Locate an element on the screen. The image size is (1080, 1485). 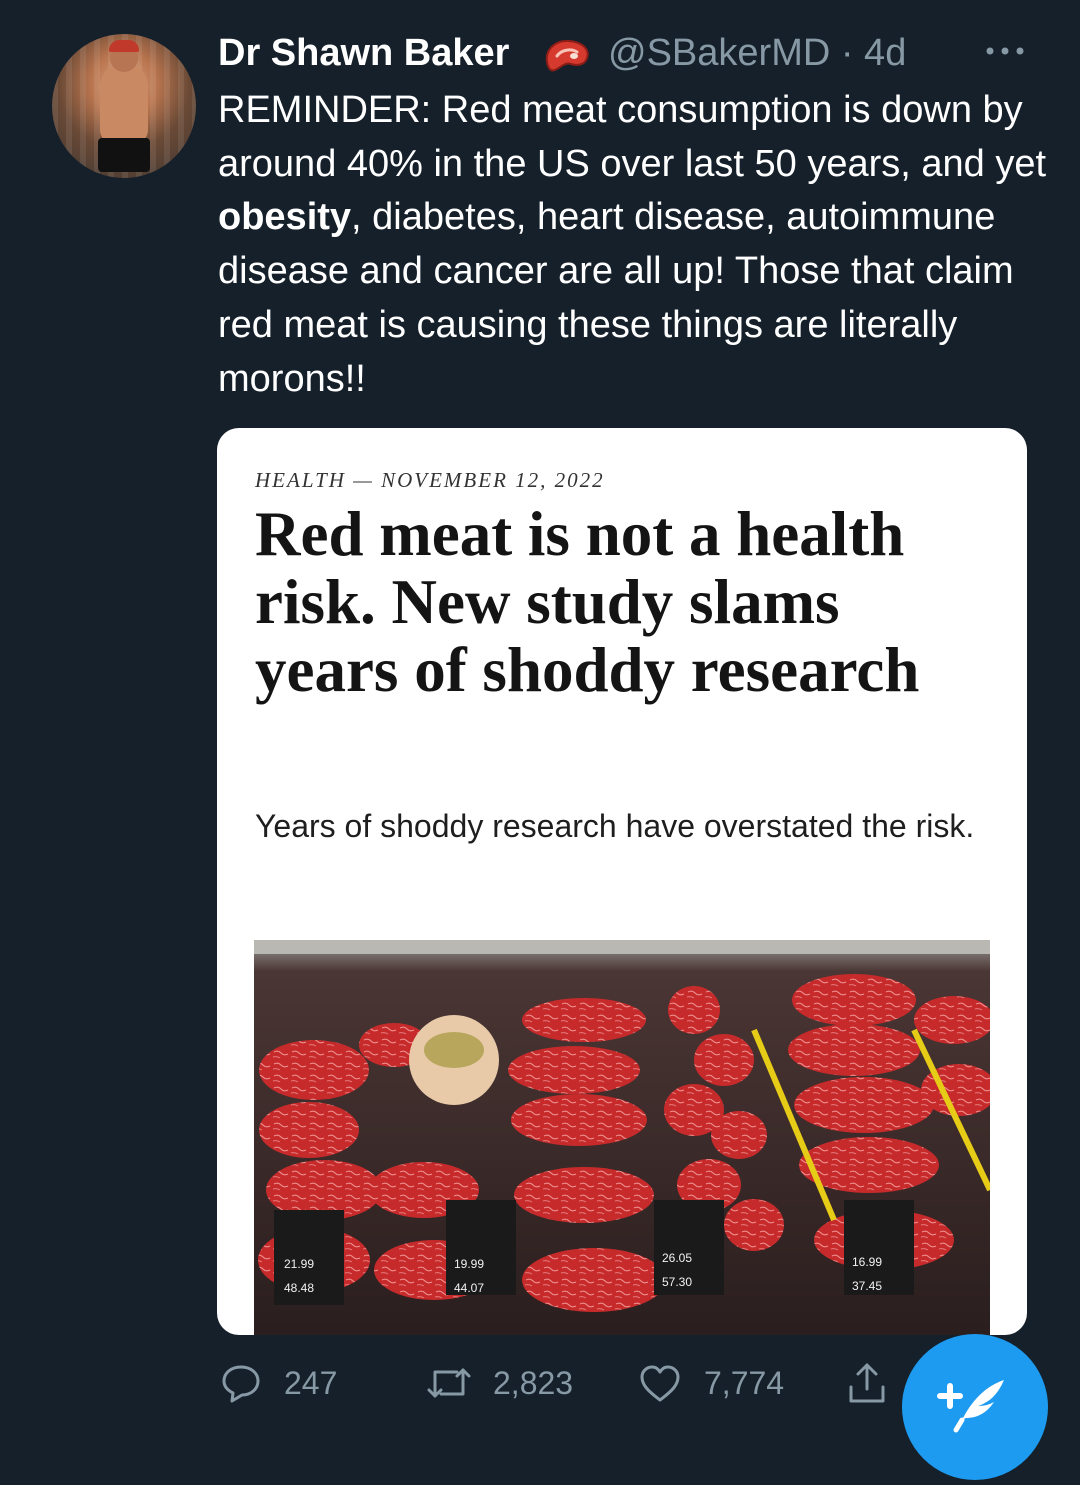
avatar-figure is located at coordinates (124, 104).